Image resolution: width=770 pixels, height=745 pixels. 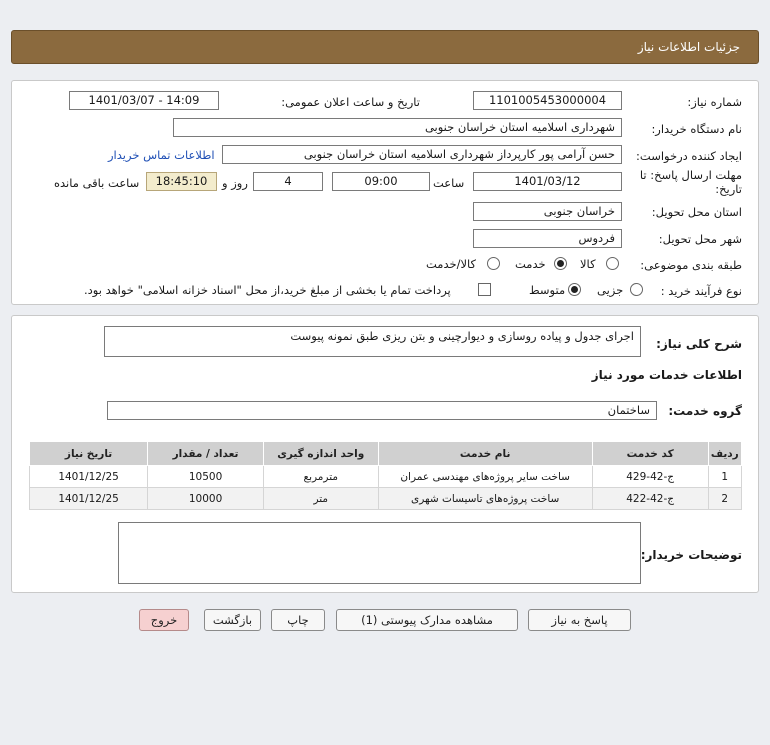 I want to click on cell-row-number: 2, so click(x=725, y=498).